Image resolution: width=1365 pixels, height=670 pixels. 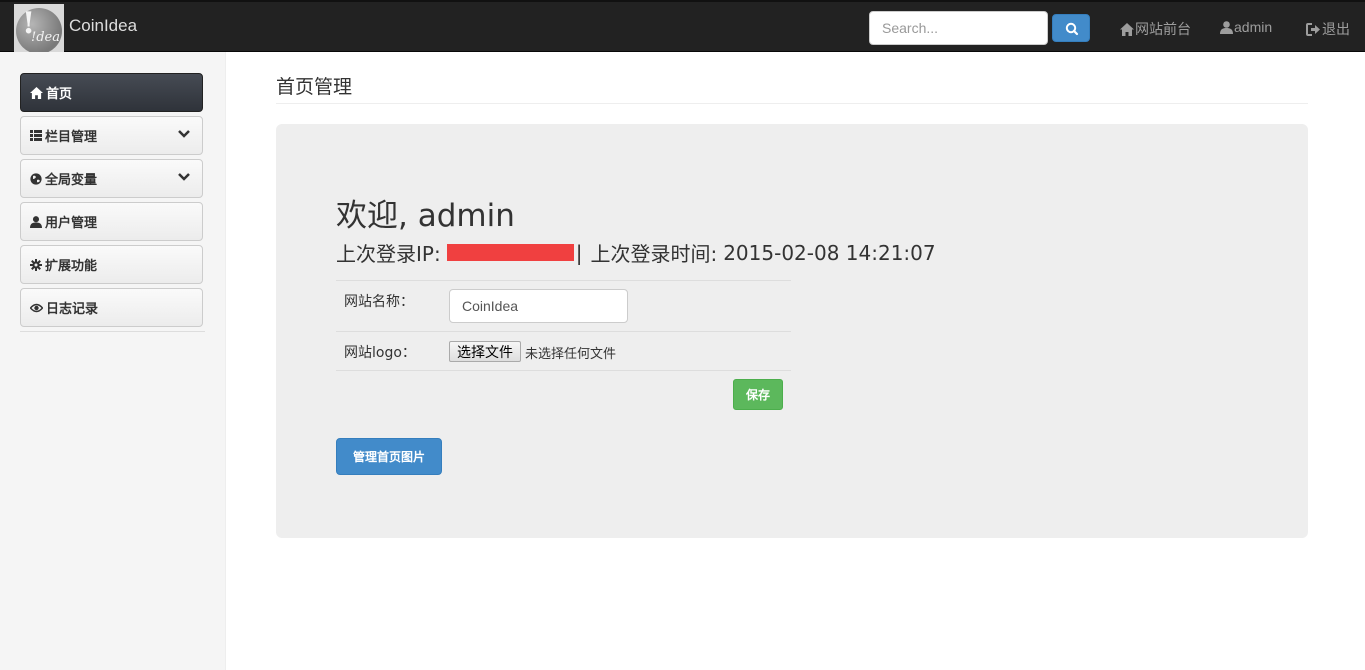 What do you see at coordinates (758, 394) in the screenshot?
I see `save-button: 保存` at bounding box center [758, 394].